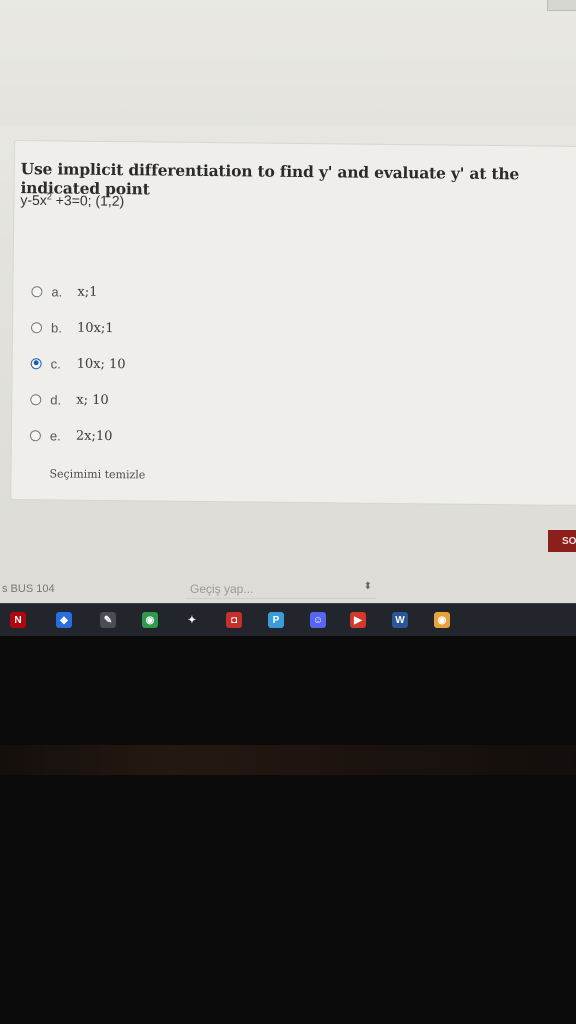 Image resolution: width=576 pixels, height=1024 pixels. What do you see at coordinates (562, 541) in the screenshot?
I see `next-page-button: SO` at bounding box center [562, 541].